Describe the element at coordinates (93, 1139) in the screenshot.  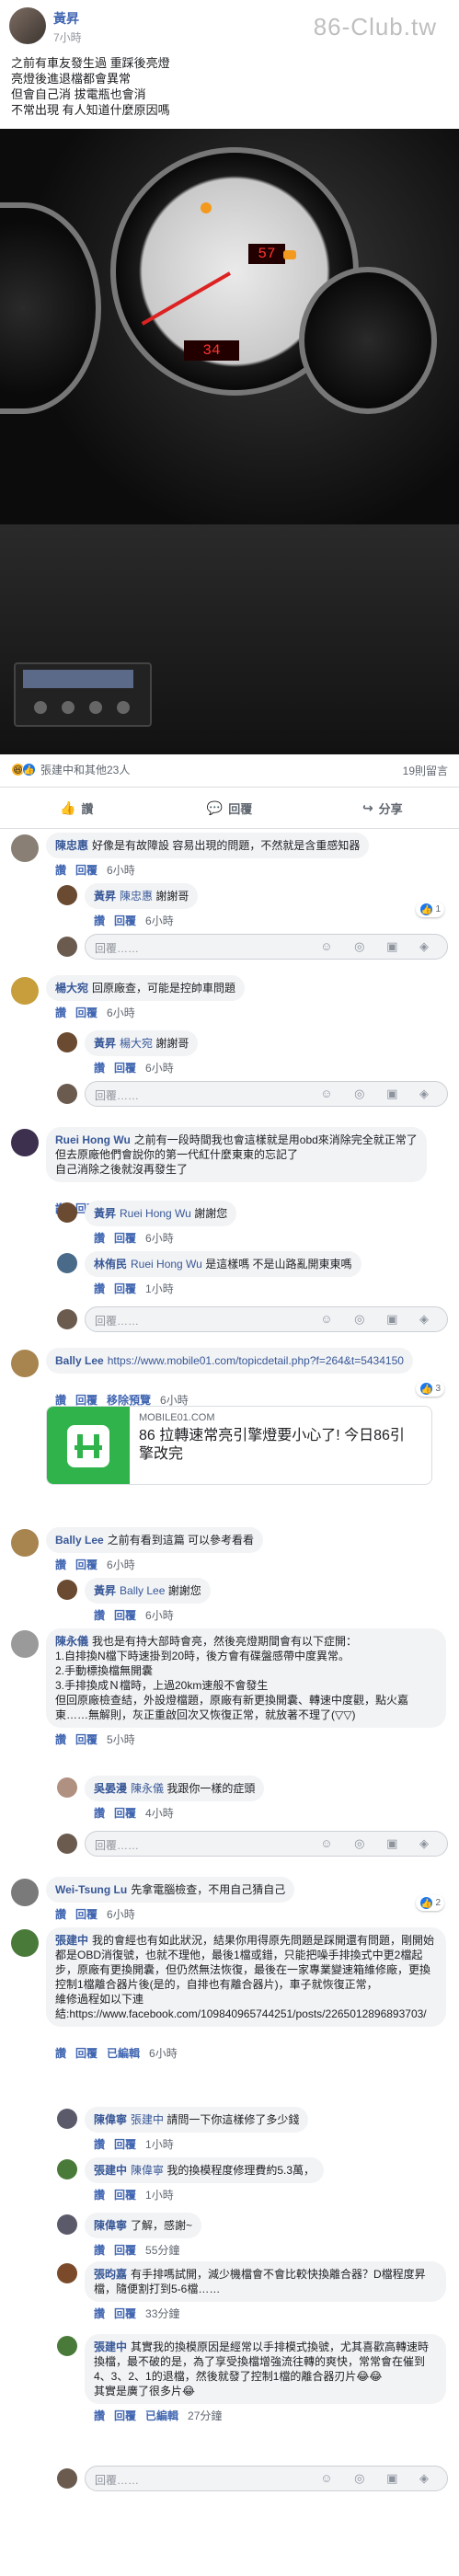
I see `commenter-name: Ruei Hong Wu` at that location.